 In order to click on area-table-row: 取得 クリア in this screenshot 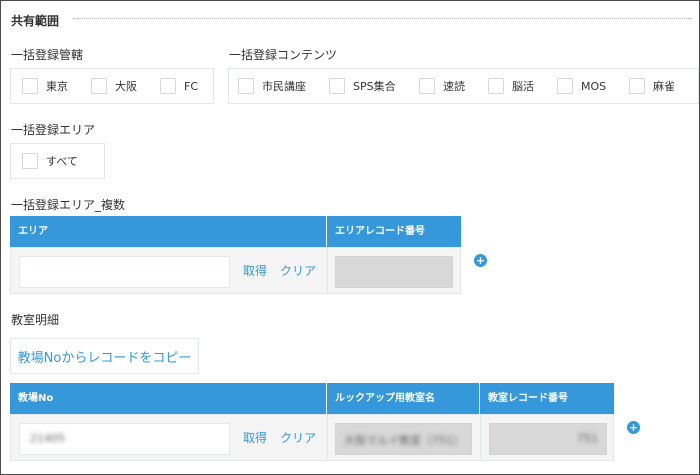, I will do `click(235, 270)`.